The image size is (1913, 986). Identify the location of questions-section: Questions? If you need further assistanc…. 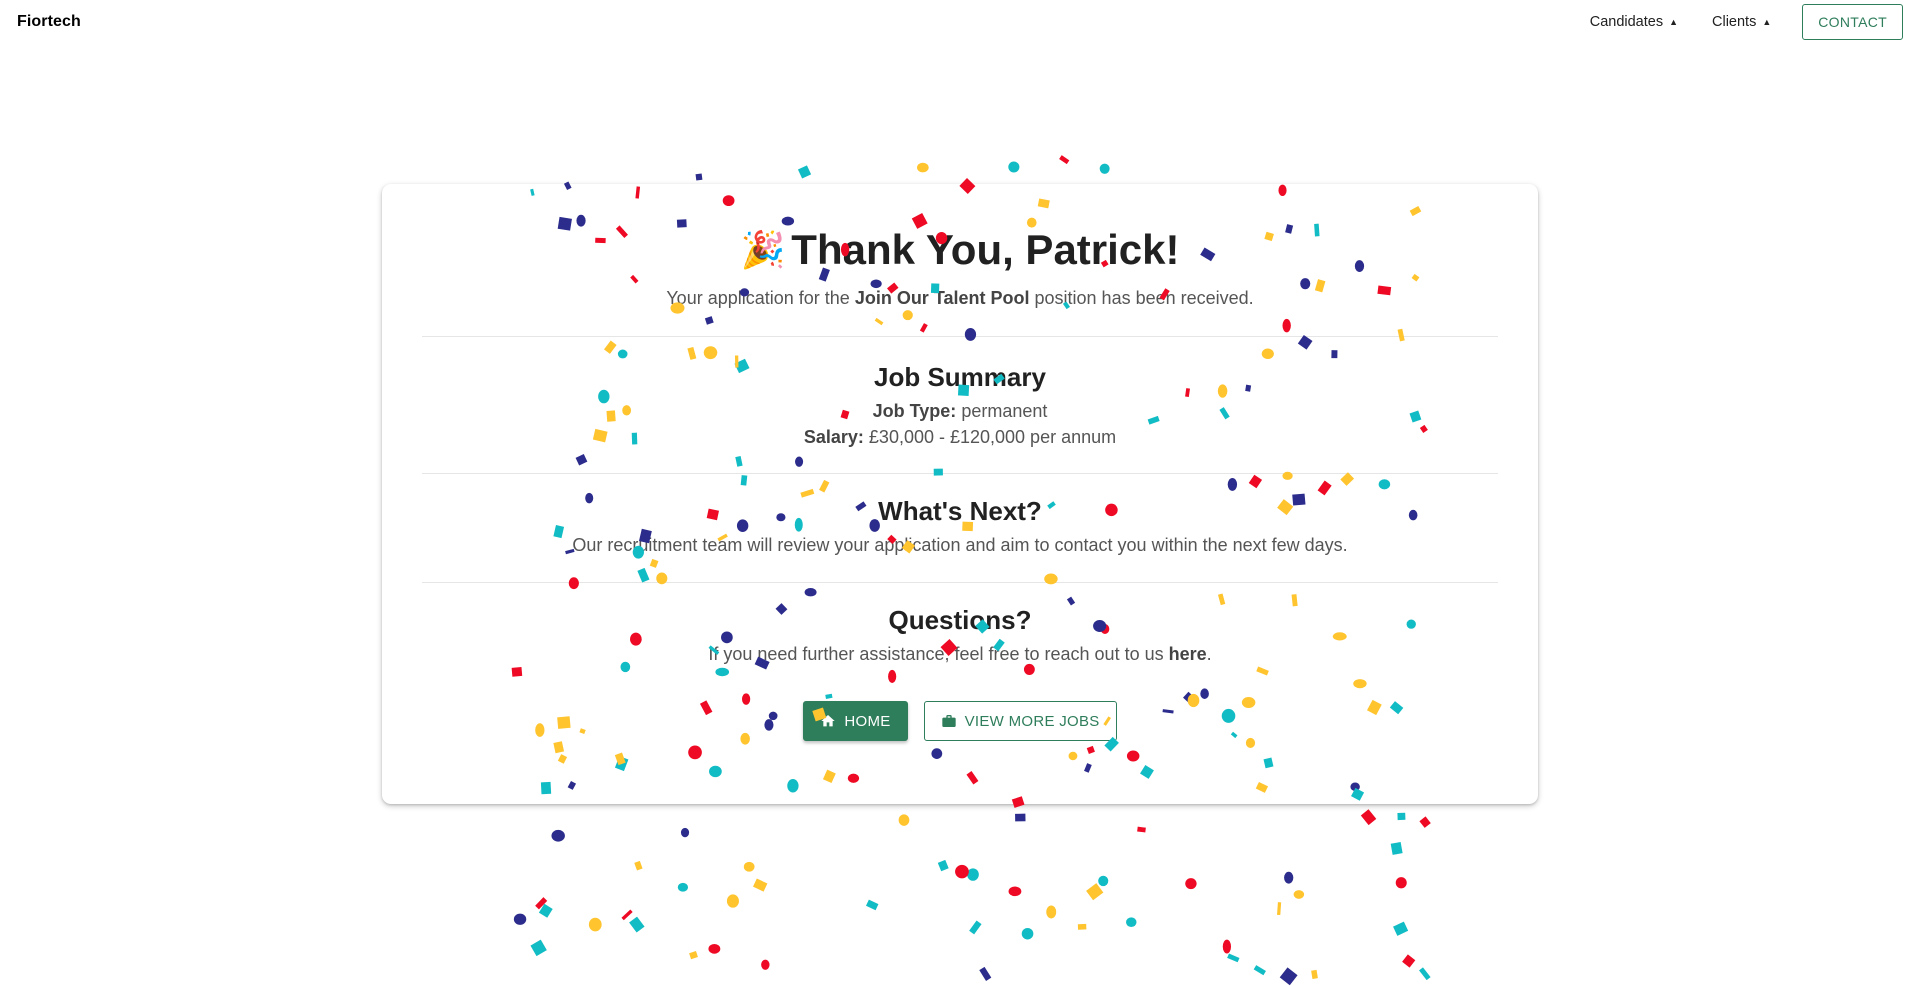
(960, 624).